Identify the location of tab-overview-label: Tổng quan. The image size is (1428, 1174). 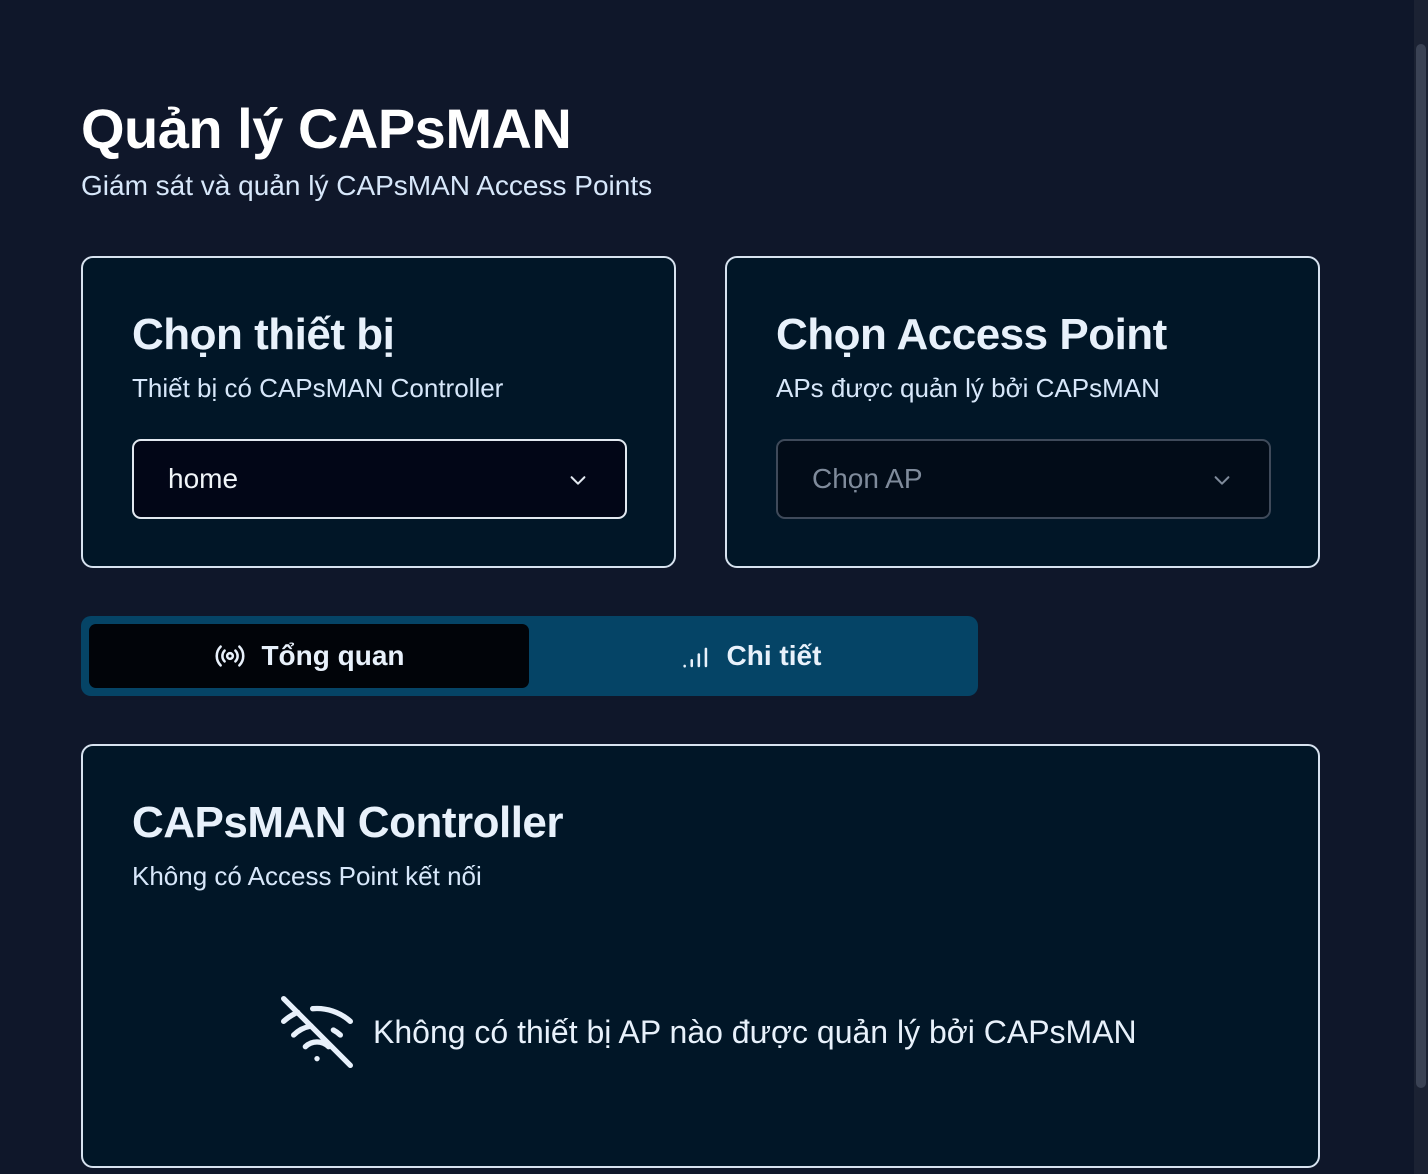
(333, 655).